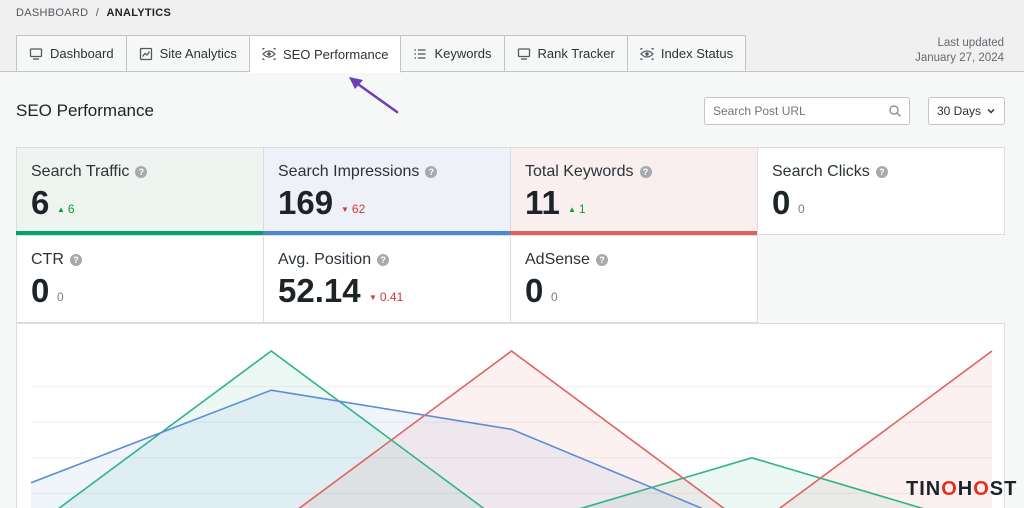 Image resolution: width=1024 pixels, height=508 pixels. I want to click on metric-label-text: Search Clicks, so click(821, 171).